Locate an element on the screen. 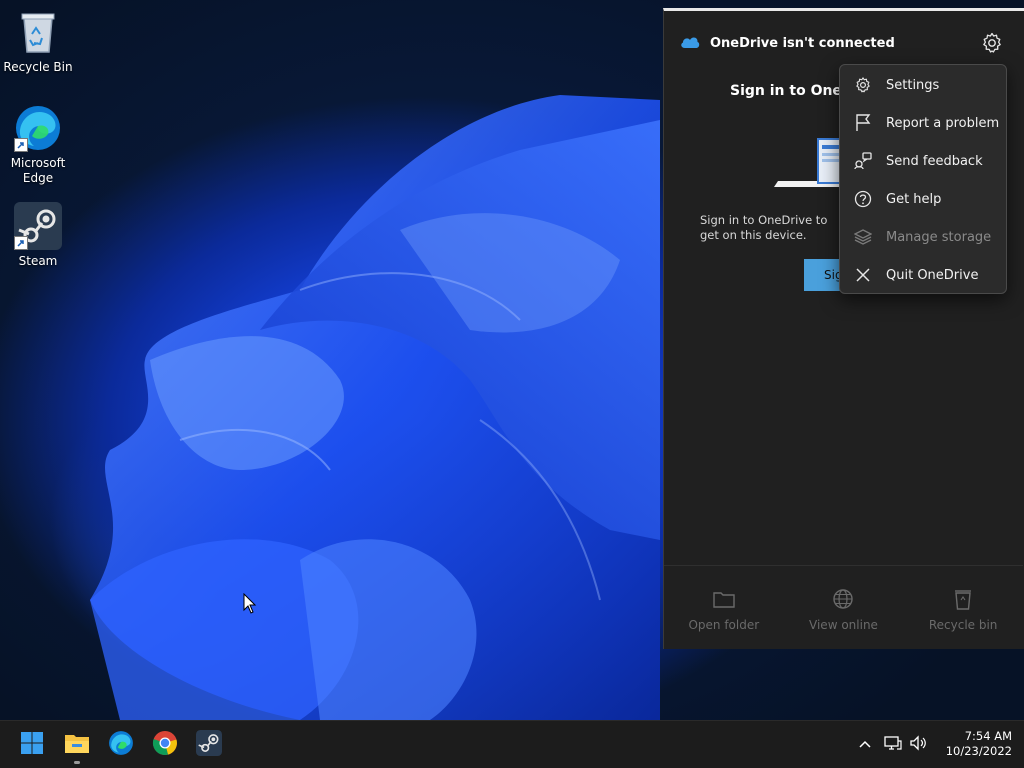  layers-icon is located at coordinates (863, 237).